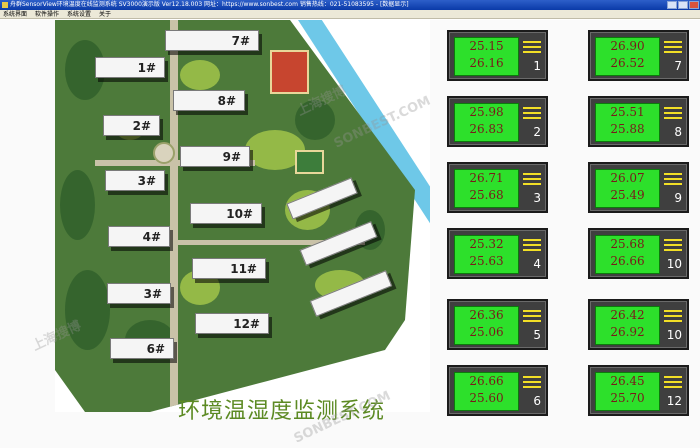 Image resolution: width=700 pixels, height=448 pixels. What do you see at coordinates (486, 178) in the screenshot?
I see `temperature-value: 26.71` at bounding box center [486, 178].